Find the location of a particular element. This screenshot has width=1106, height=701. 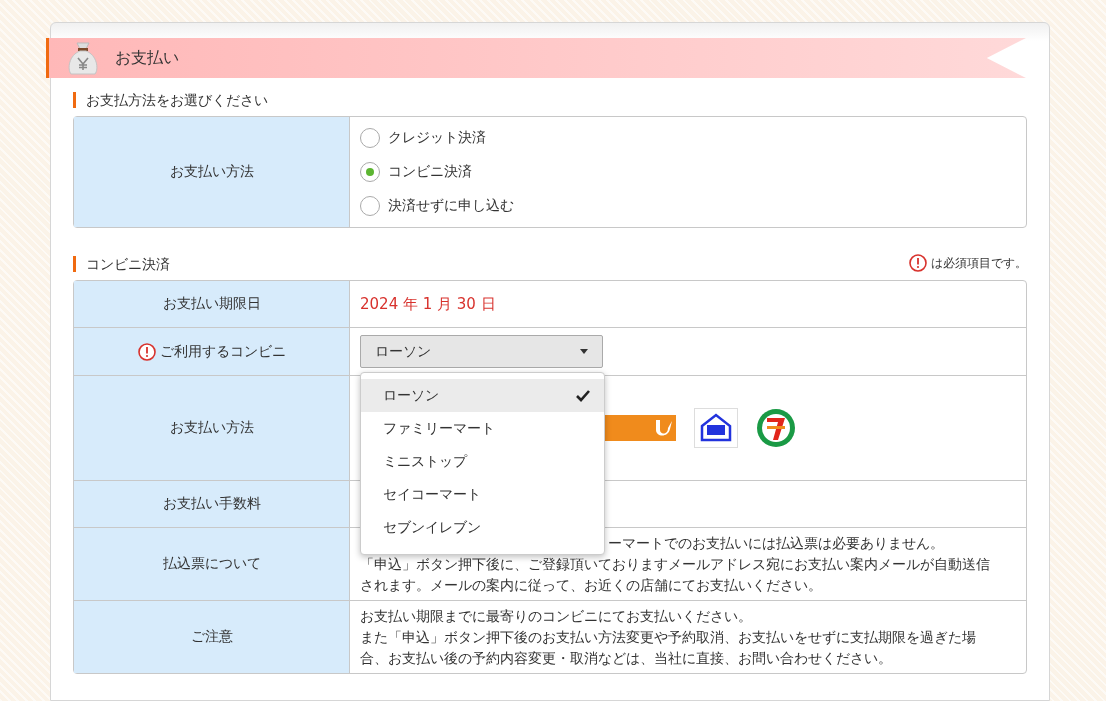

section-heading: お支払方法をお選びください is located at coordinates (550, 100).